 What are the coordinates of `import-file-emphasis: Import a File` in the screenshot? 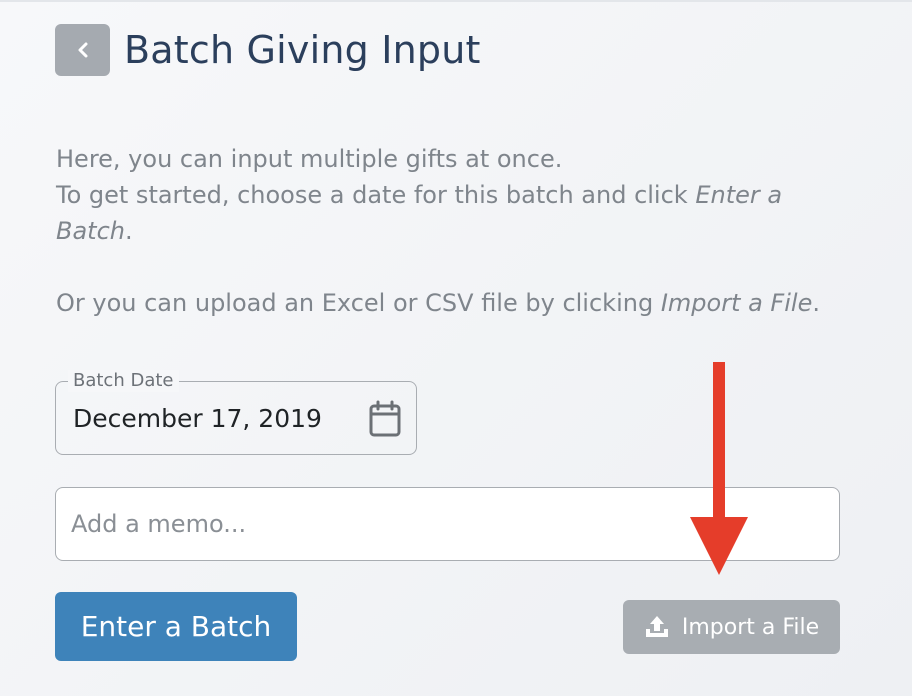 It's located at (736, 303).